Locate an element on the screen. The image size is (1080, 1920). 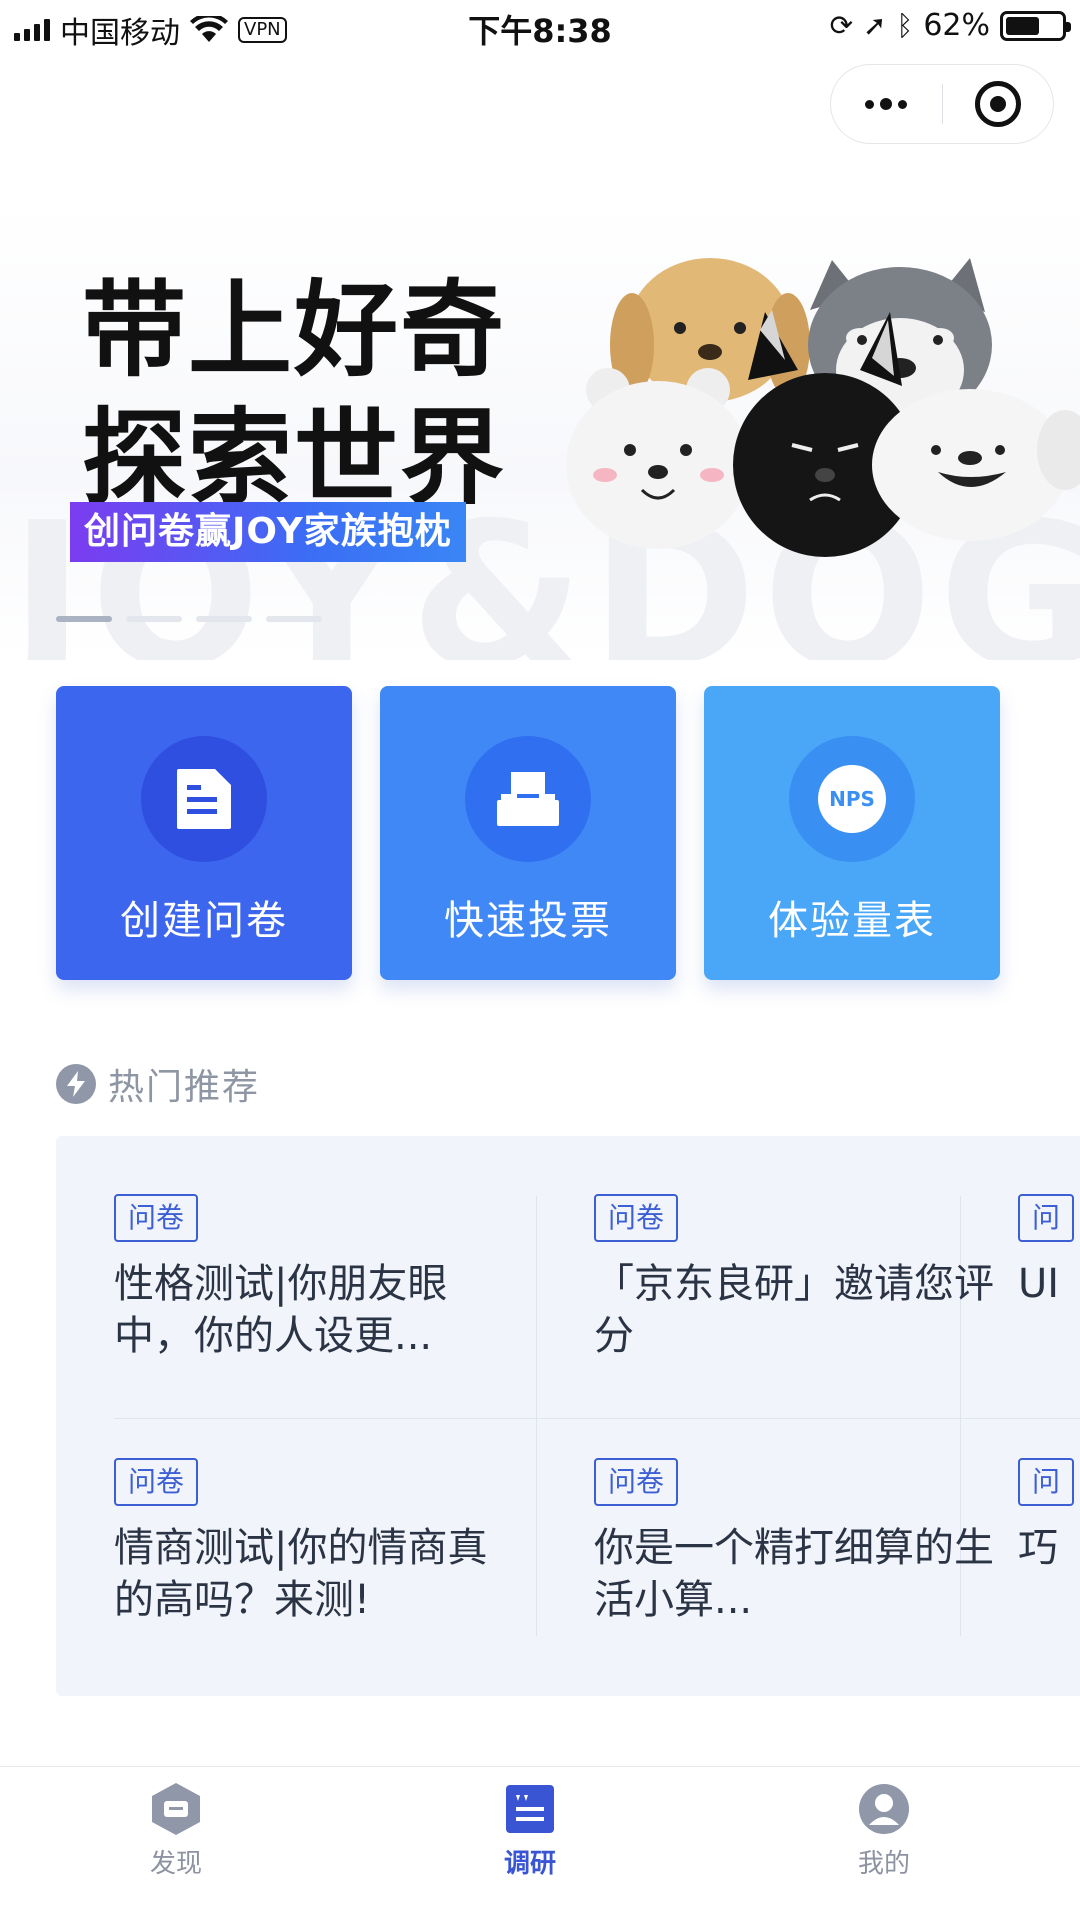
banner-title: 带上好奇 探索世界 is located at coordinates (294, 394).